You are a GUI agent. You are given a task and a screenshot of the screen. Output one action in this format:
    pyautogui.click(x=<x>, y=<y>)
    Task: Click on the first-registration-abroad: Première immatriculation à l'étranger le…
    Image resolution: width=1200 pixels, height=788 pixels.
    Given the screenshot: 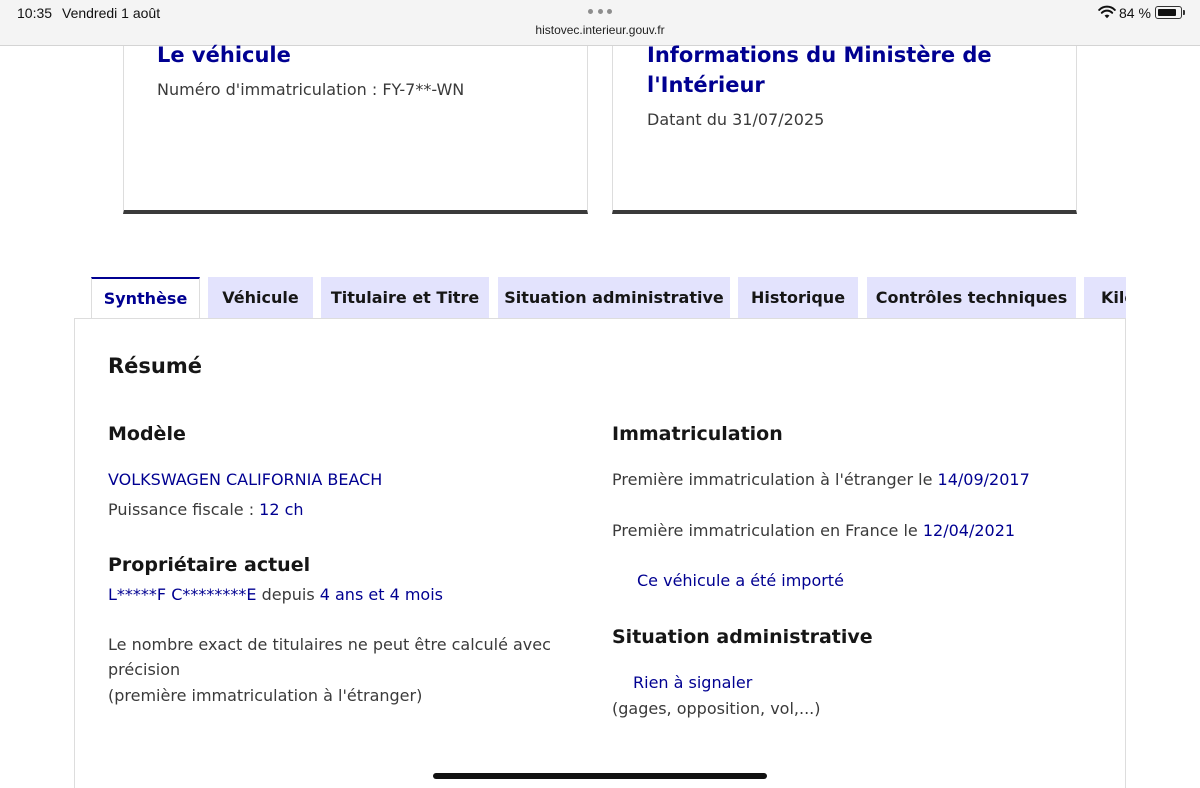 What is the action you would take?
    pyautogui.click(x=821, y=479)
    